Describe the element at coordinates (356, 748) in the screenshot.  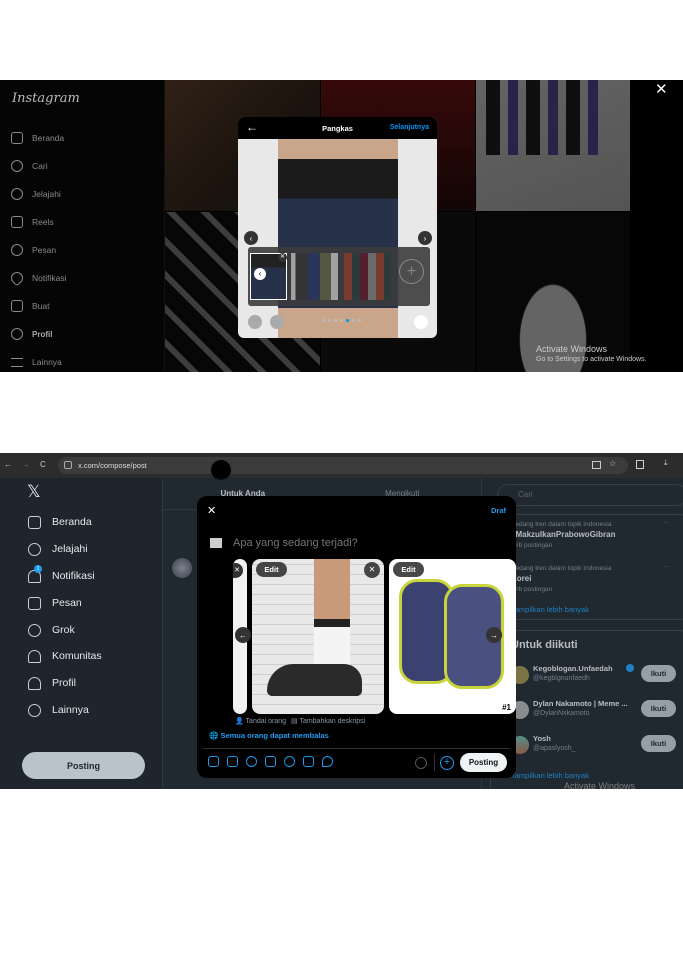
I see `divider` at that location.